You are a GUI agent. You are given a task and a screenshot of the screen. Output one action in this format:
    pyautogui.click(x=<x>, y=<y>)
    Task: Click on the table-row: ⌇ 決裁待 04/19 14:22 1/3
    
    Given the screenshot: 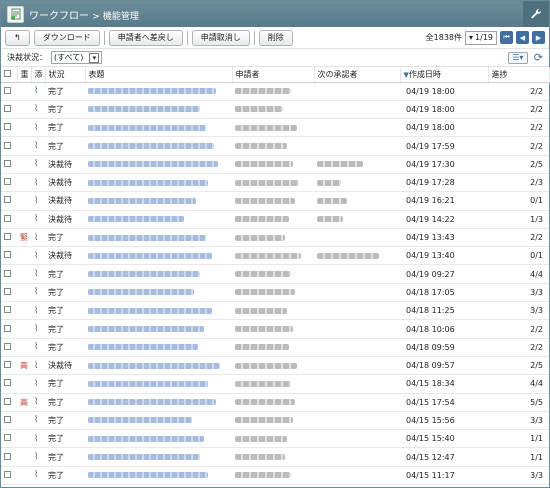 What is the action you would take?
    pyautogui.click(x=275, y=219)
    